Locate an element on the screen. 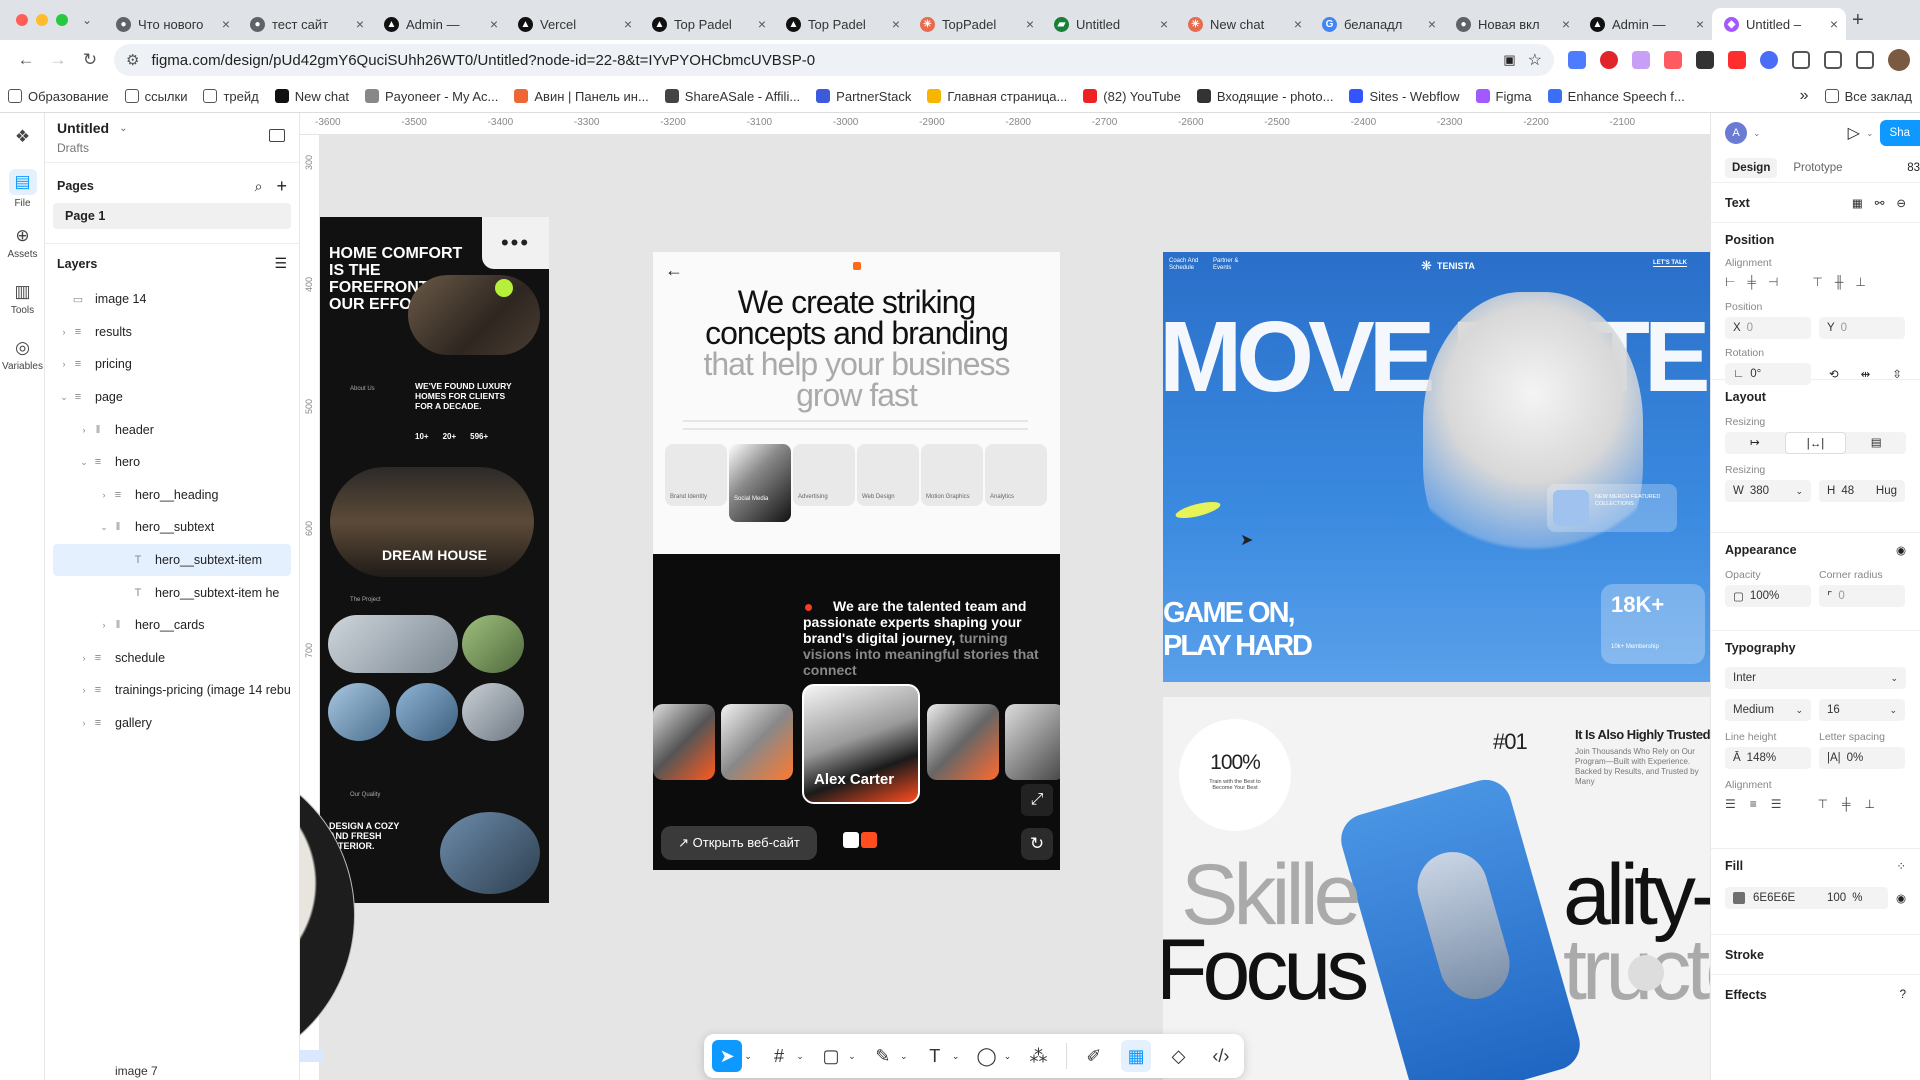 The height and width of the screenshot is (1080, 1920). auto-width-icon: |↔| is located at coordinates (1815, 443).